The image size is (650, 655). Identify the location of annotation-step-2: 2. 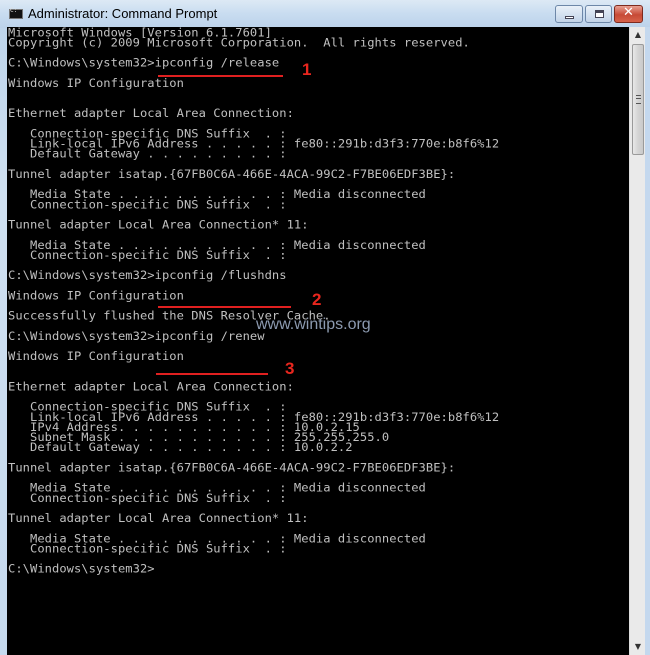
(317, 299).